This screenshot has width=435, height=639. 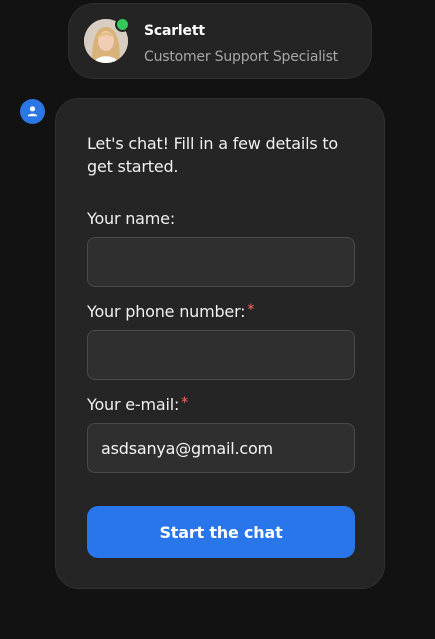 What do you see at coordinates (174, 31) in the screenshot?
I see `agent-name: Scarlett` at bounding box center [174, 31].